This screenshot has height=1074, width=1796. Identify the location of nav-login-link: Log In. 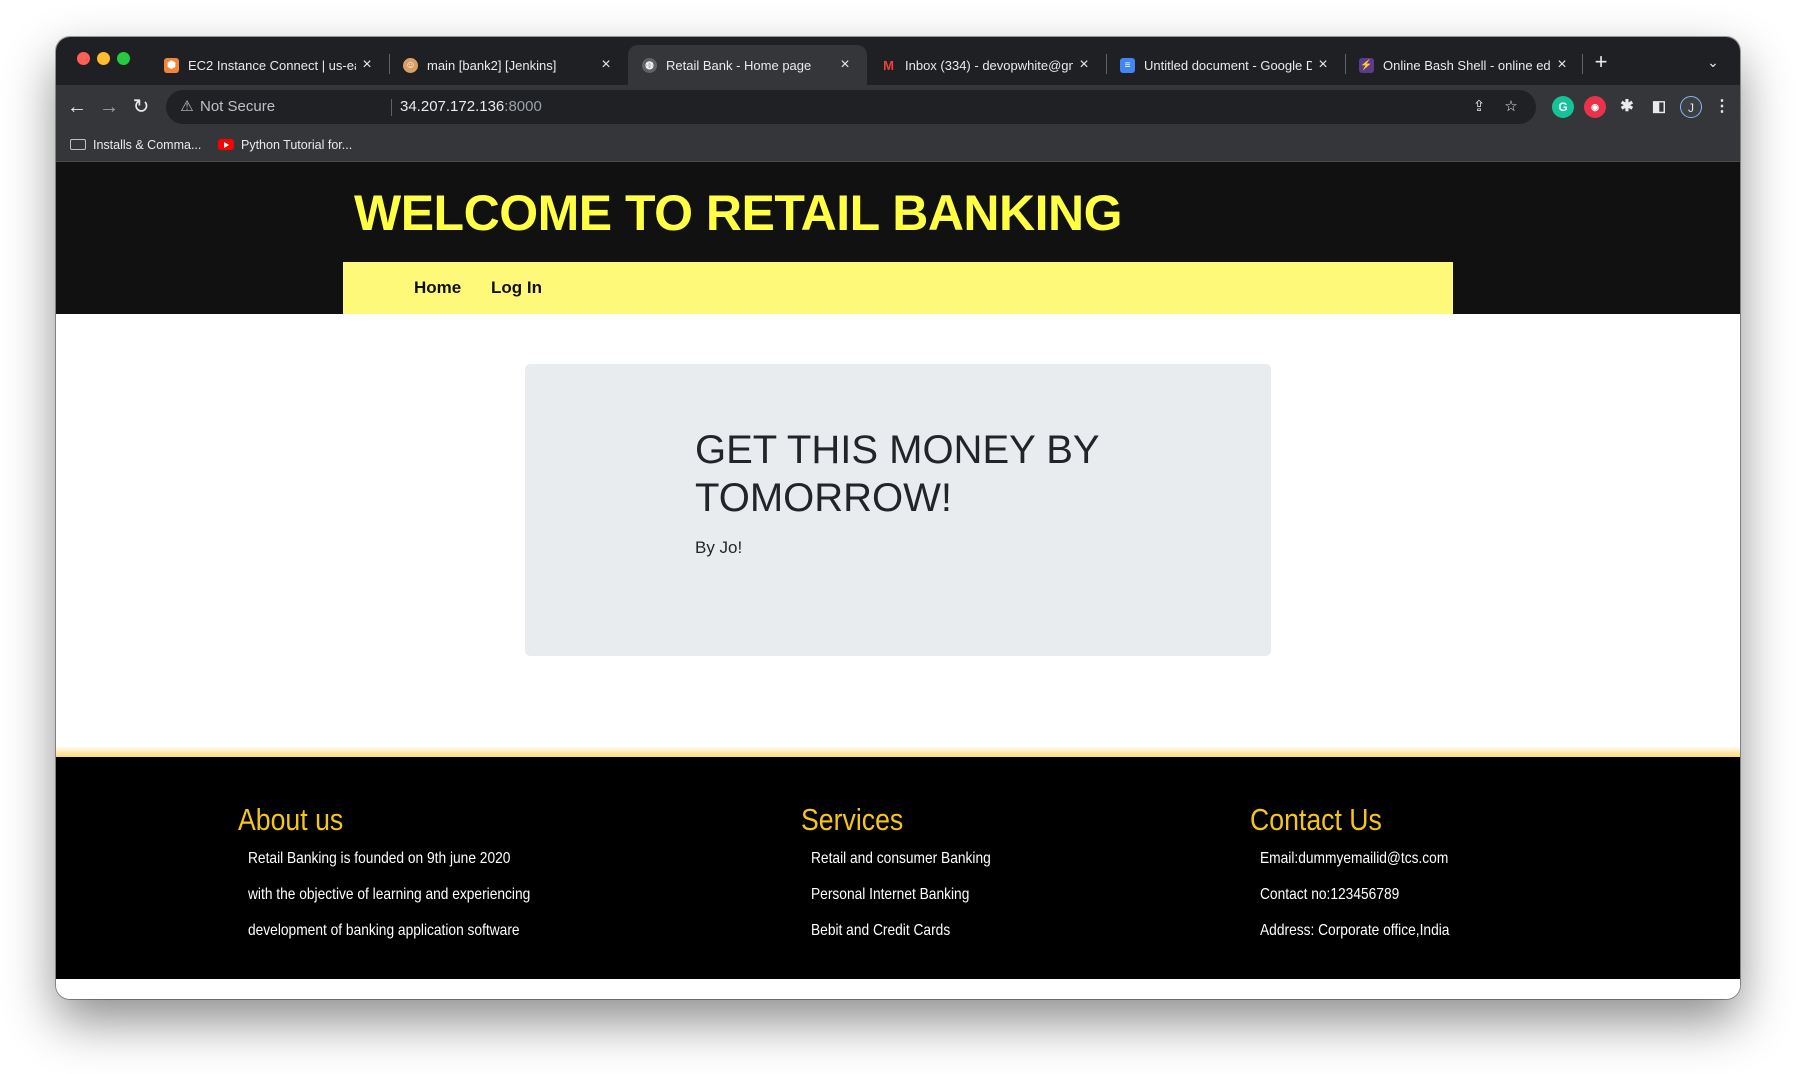
(516, 288).